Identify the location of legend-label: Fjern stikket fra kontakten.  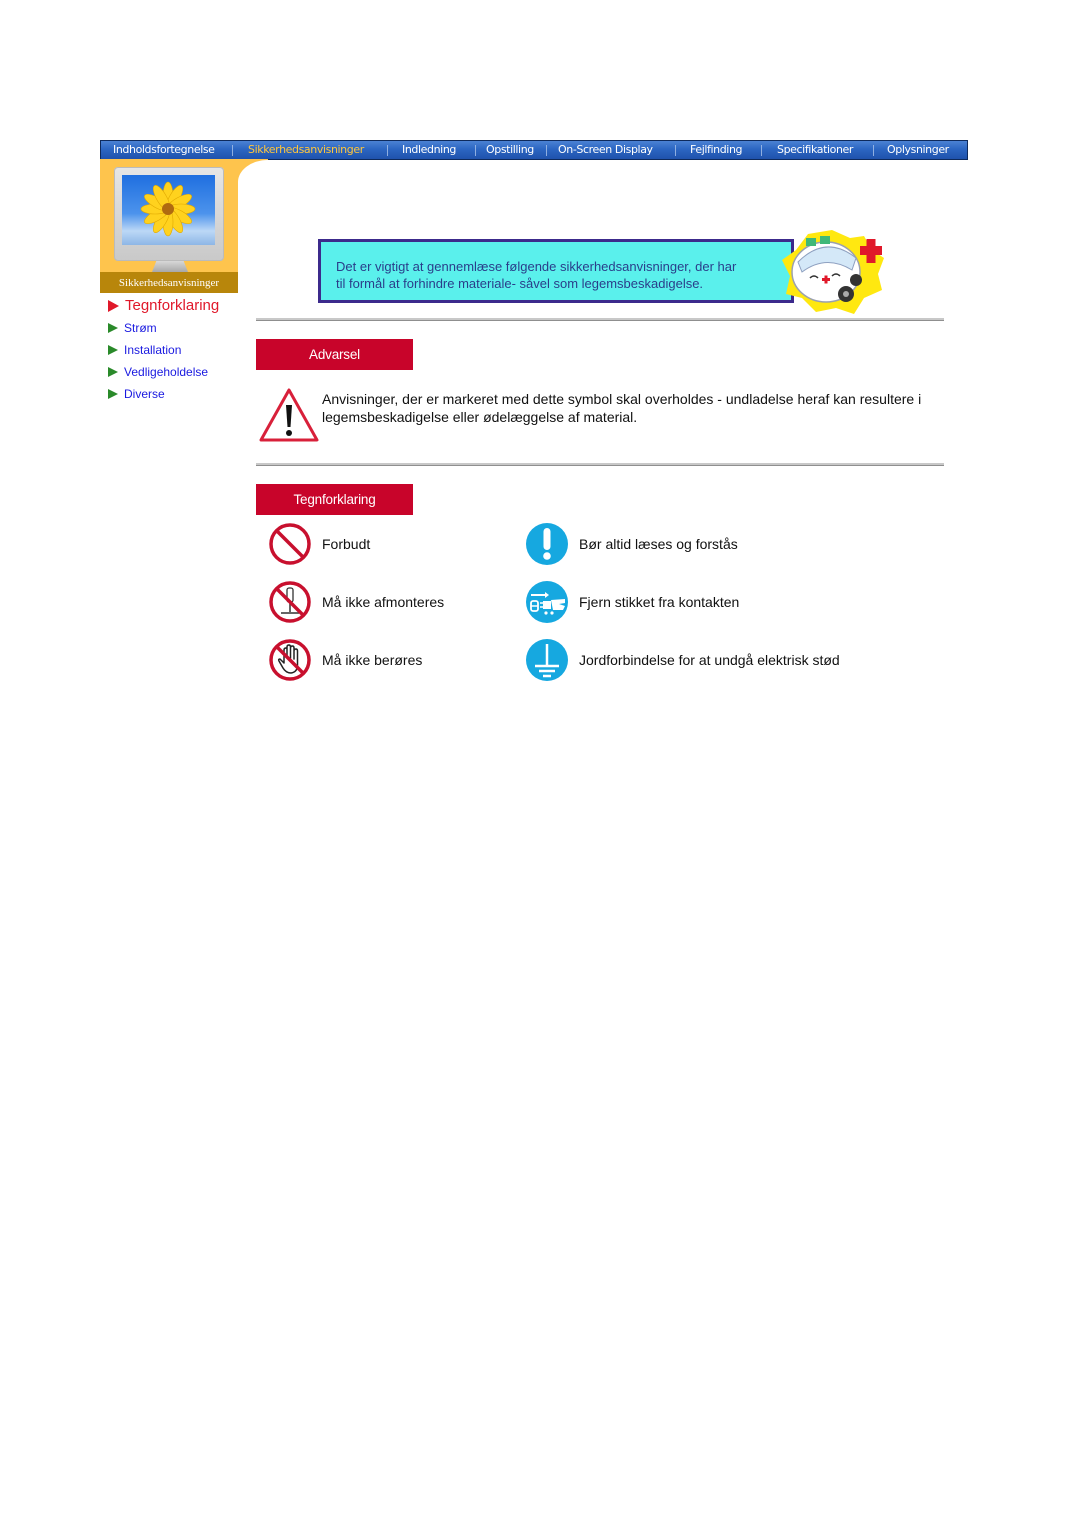
(659, 602).